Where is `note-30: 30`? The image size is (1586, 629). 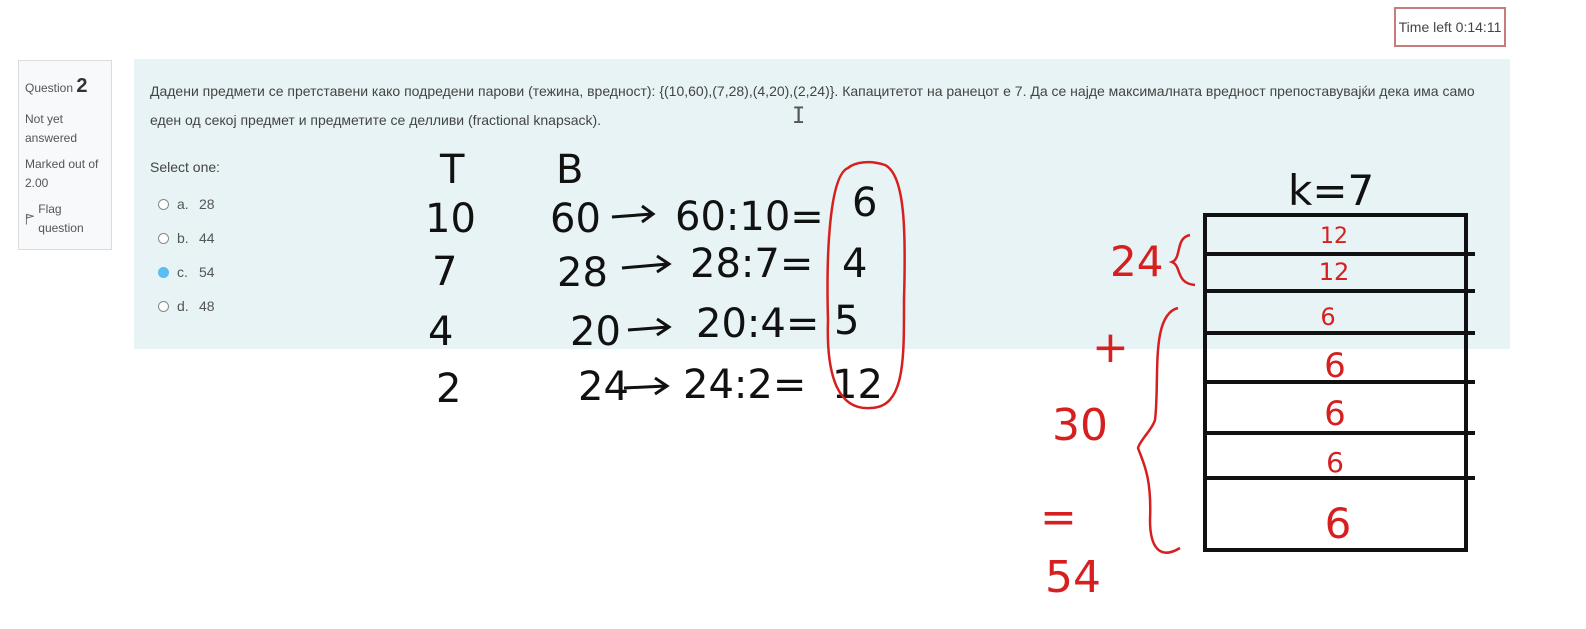 note-30: 30 is located at coordinates (1080, 425).